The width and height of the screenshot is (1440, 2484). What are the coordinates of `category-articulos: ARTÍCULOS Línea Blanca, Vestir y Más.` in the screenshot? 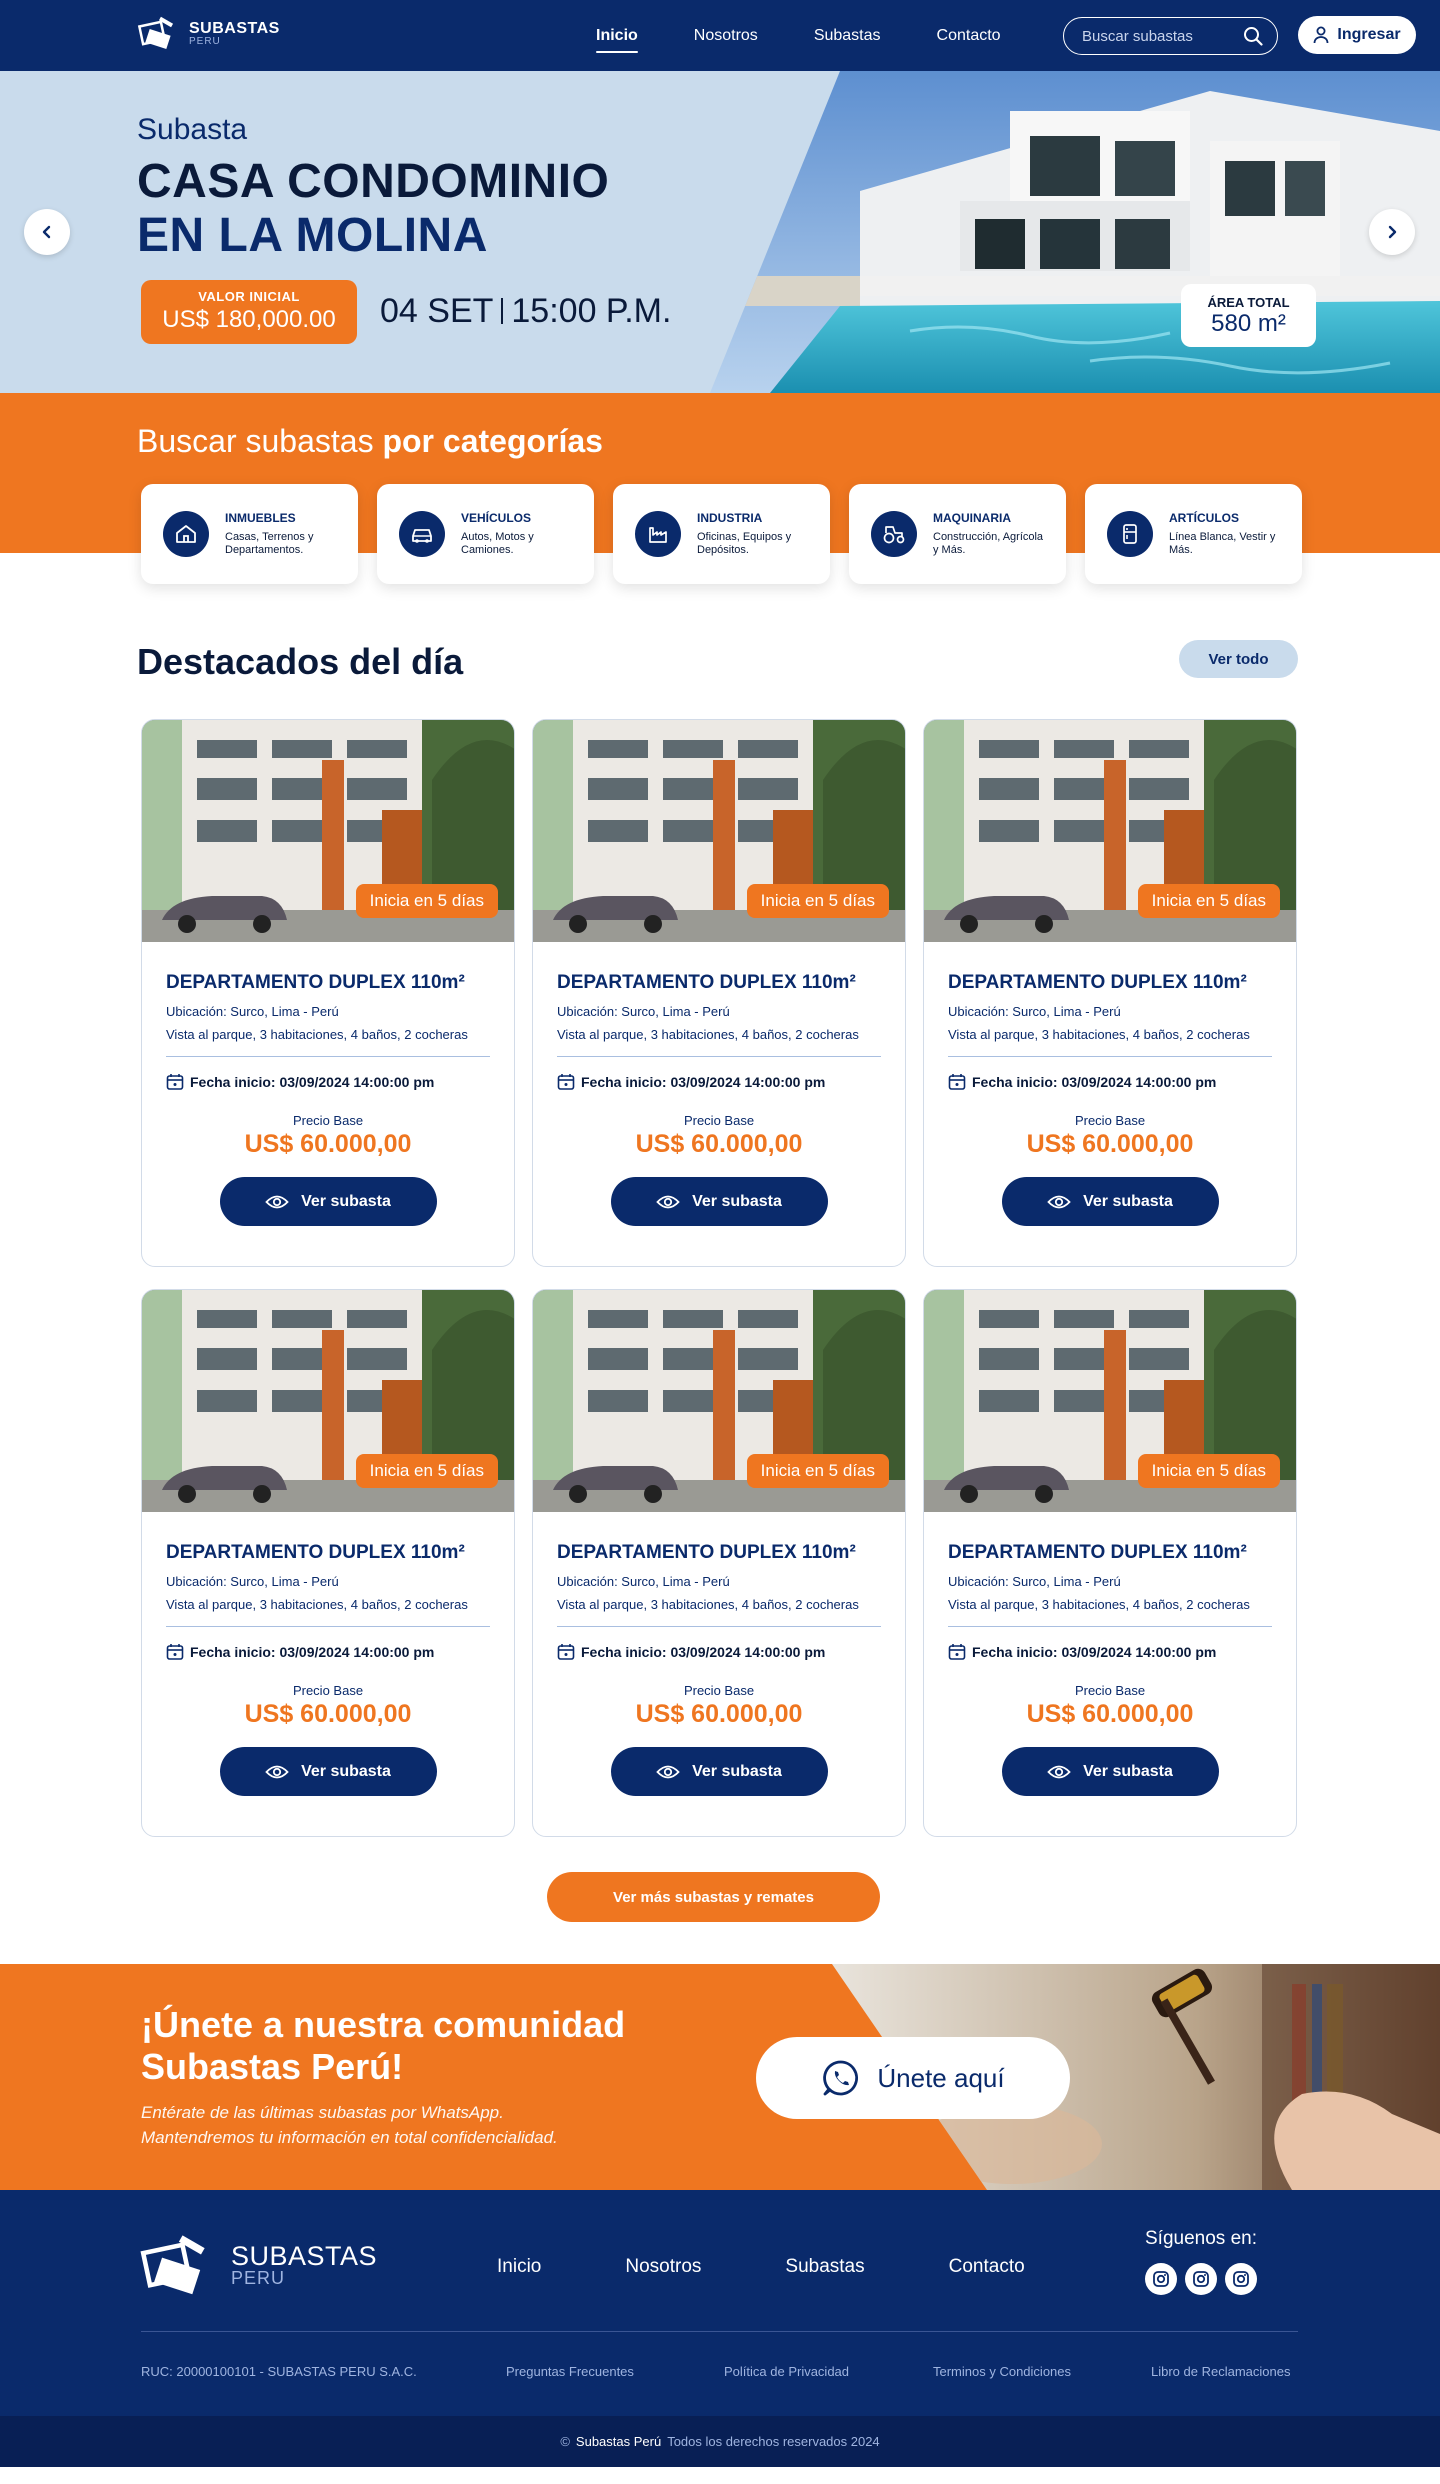 It's located at (1193, 534).